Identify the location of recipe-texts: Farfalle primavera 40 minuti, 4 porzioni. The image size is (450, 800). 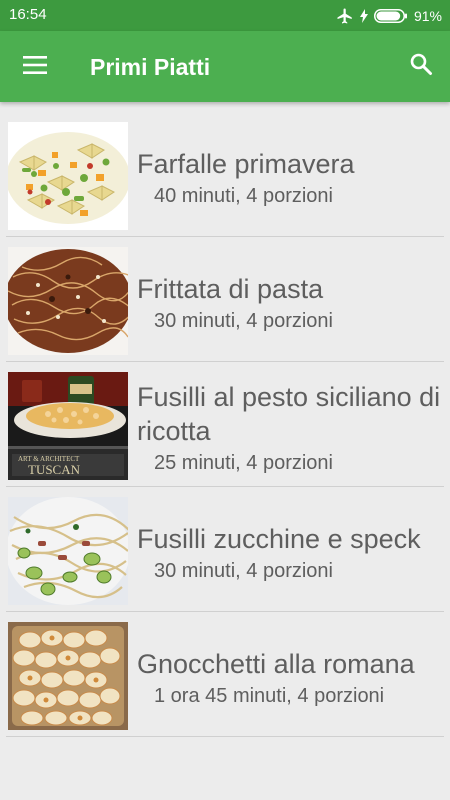
(292, 177).